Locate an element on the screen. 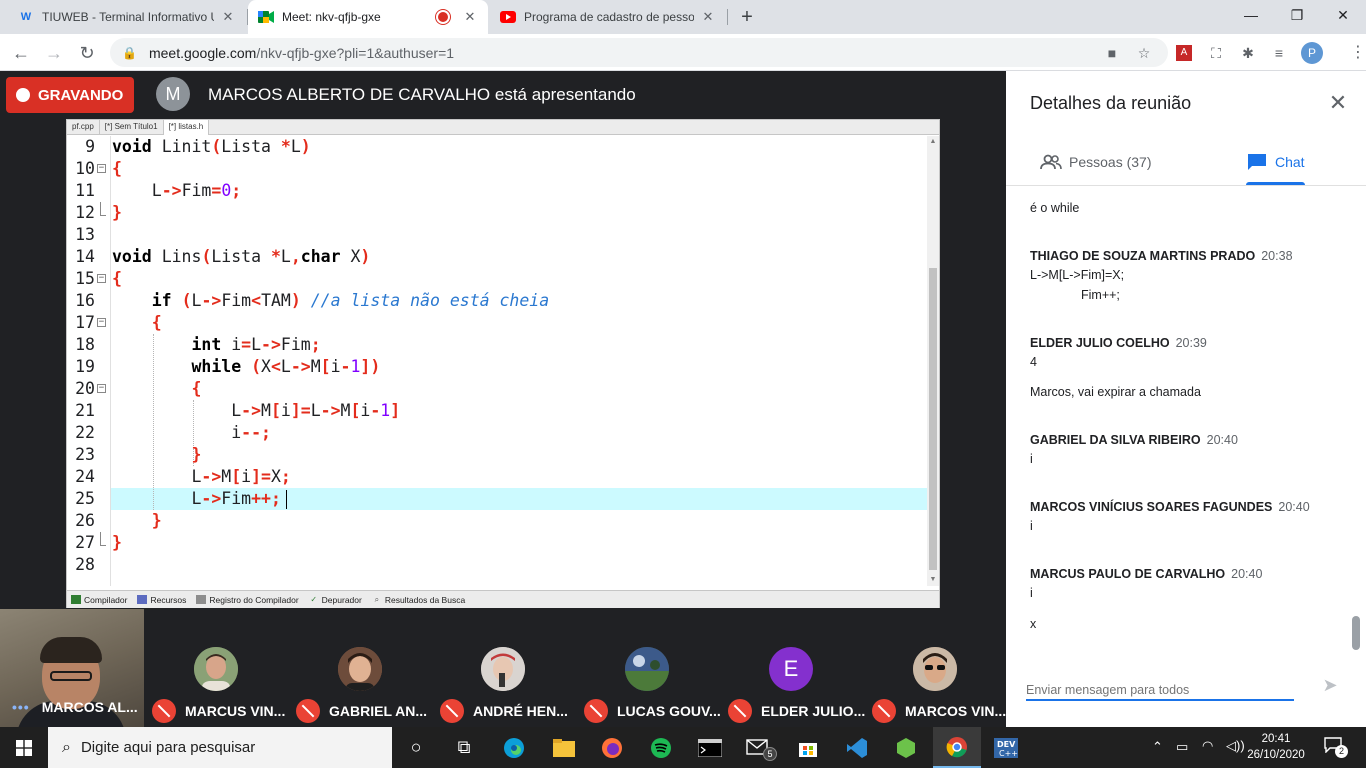 The height and width of the screenshot is (768, 1366). reload-button: ↻ is located at coordinates (87, 53).